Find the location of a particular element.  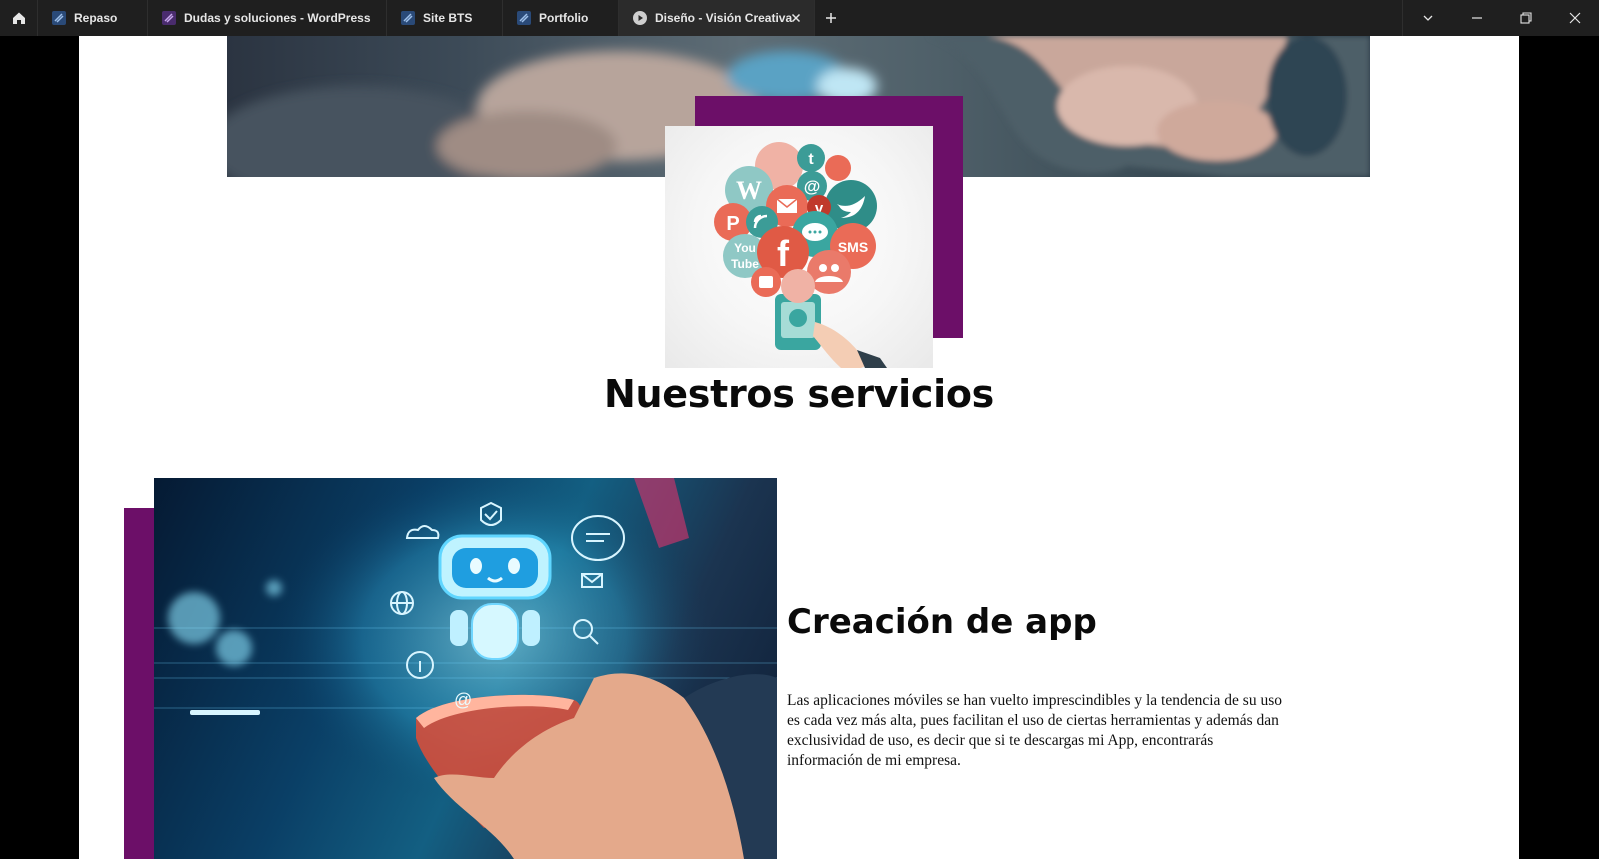

minimize-icon is located at coordinates (1476, 18).